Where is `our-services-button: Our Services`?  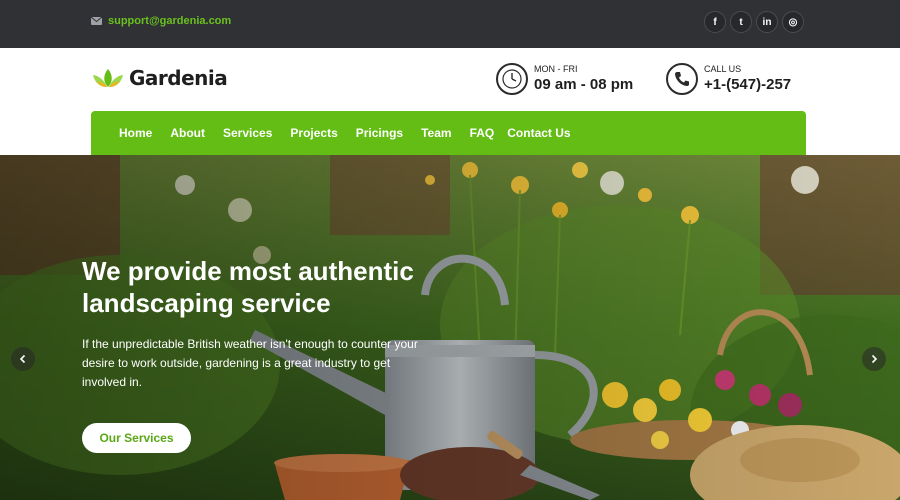
our-services-button: Our Services is located at coordinates (136, 438).